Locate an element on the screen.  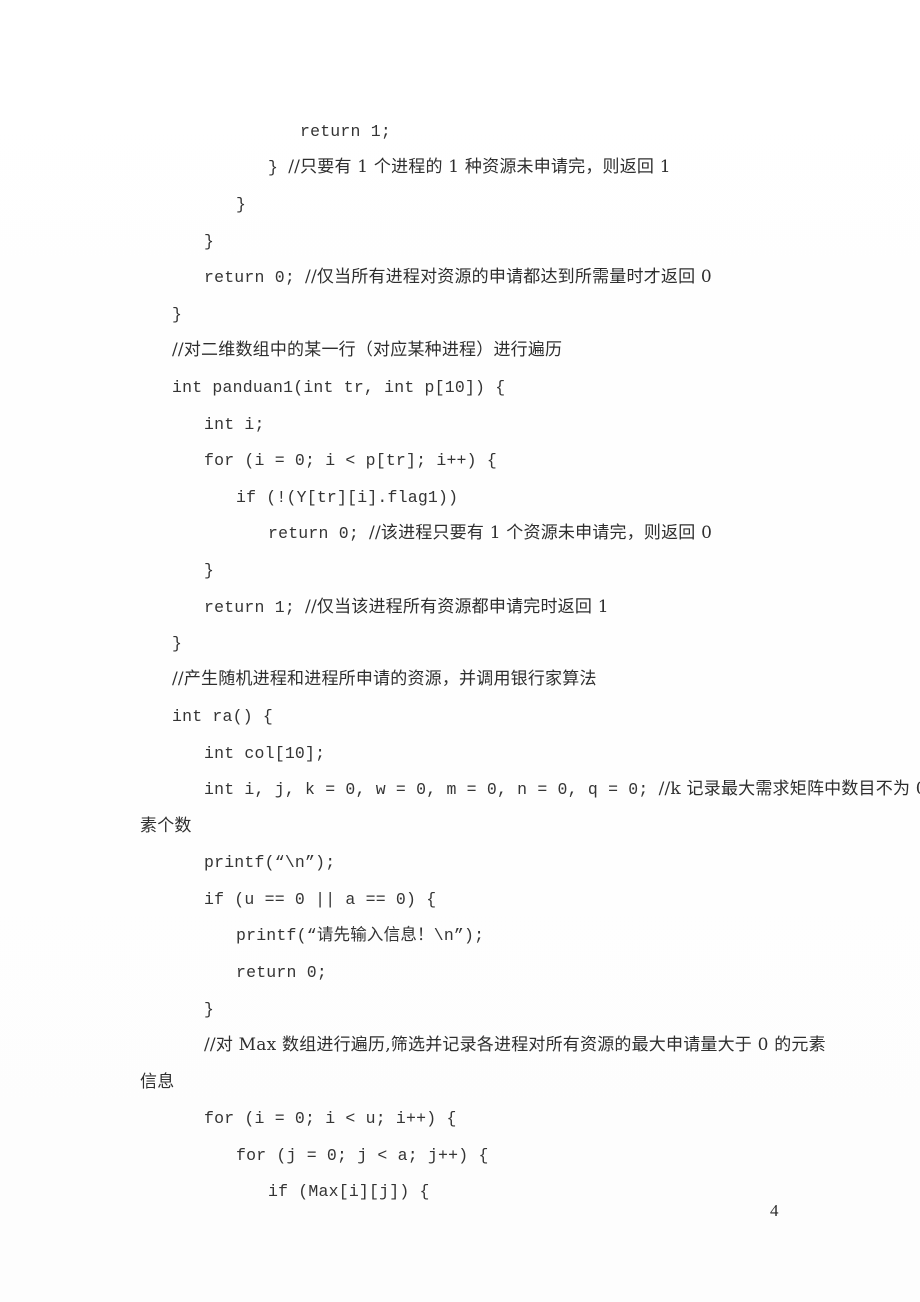
code-line: //产生随机进程和进程所申请的资源，并调用银行家算法 is located at coordinates (502, 678).